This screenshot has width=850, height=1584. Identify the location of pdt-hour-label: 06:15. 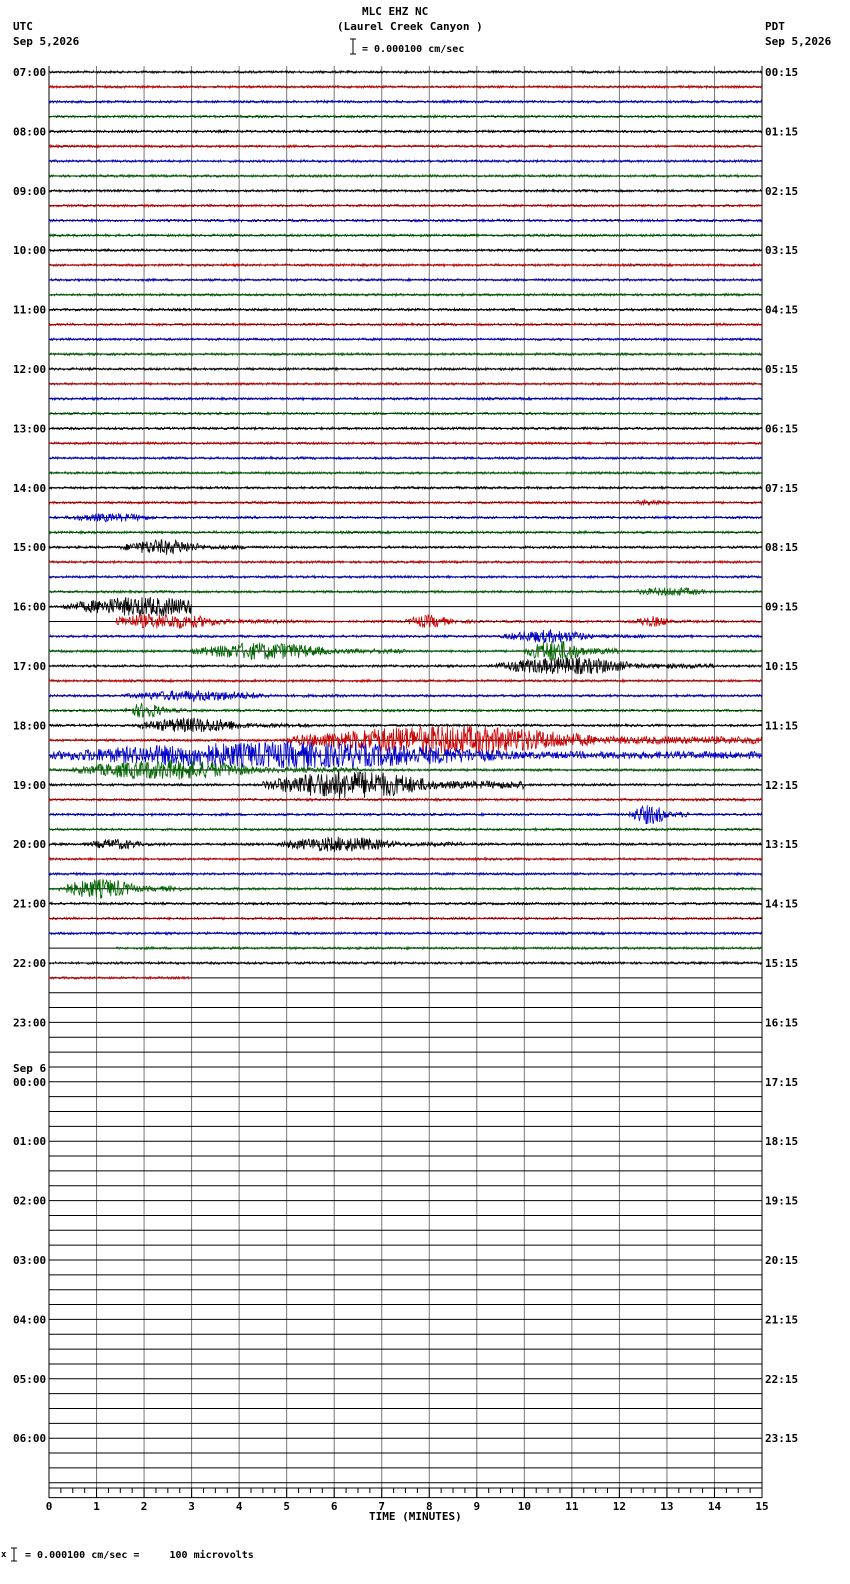
(781, 428).